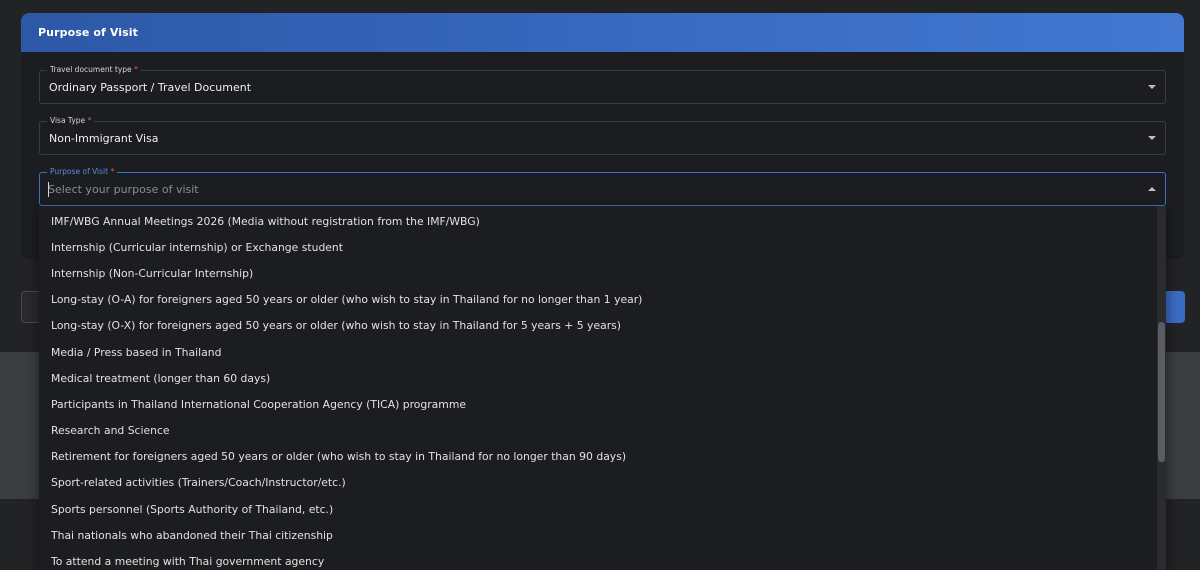 The height and width of the screenshot is (570, 1200). I want to click on visa-type-value: Non-Immigrant Visa, so click(104, 138).